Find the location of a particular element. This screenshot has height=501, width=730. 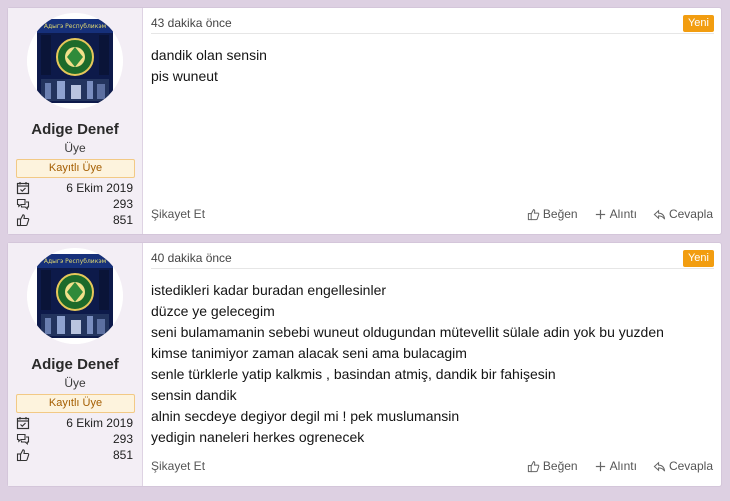

message-line: dandik olan sensin is located at coordinates (209, 55).